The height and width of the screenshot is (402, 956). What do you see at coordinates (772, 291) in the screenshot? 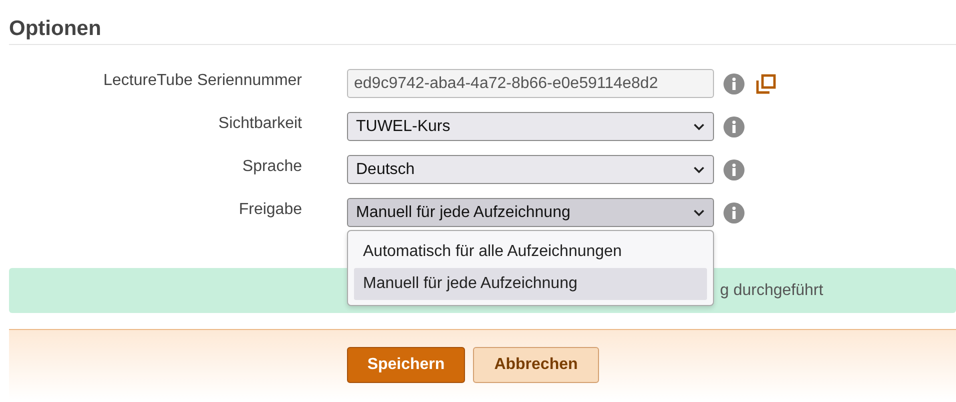
I see `alert-message: g durchgeführt` at bounding box center [772, 291].